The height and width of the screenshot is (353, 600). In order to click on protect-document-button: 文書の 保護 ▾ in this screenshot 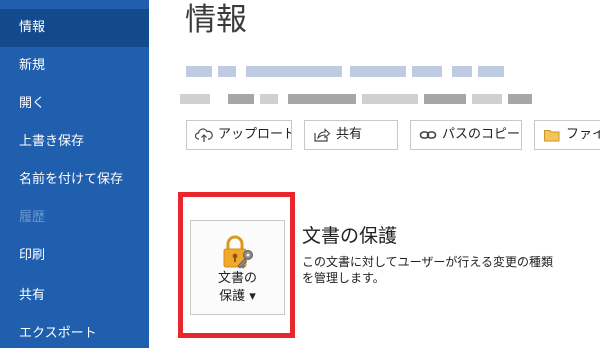, I will do `click(237, 267)`.